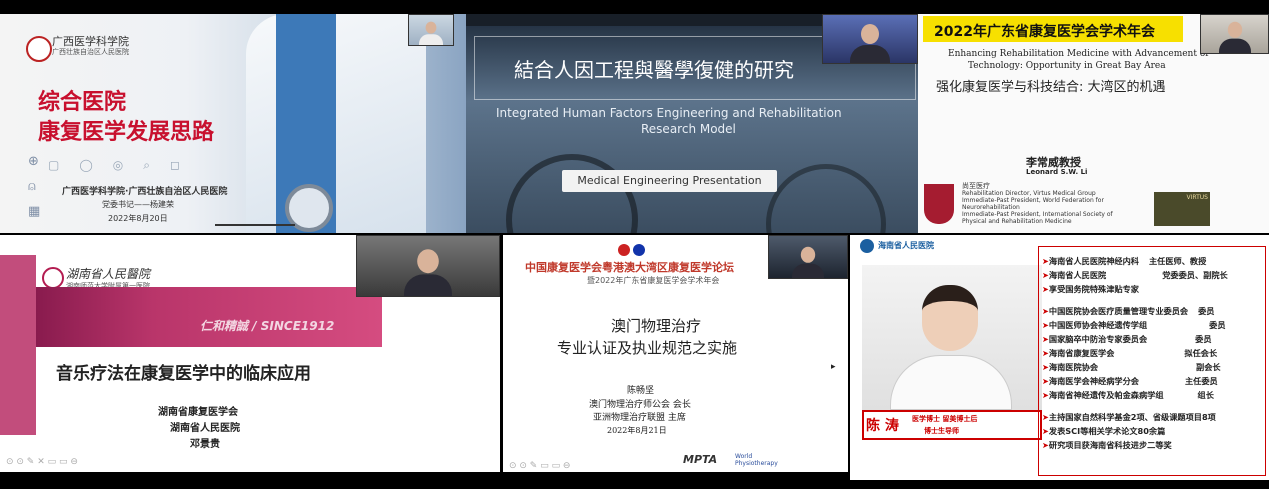  Describe the element at coordinates (145, 192) in the screenshot. I see `institution-line: 广西医学科学院·广西壮族自治区人民医院` at that location.